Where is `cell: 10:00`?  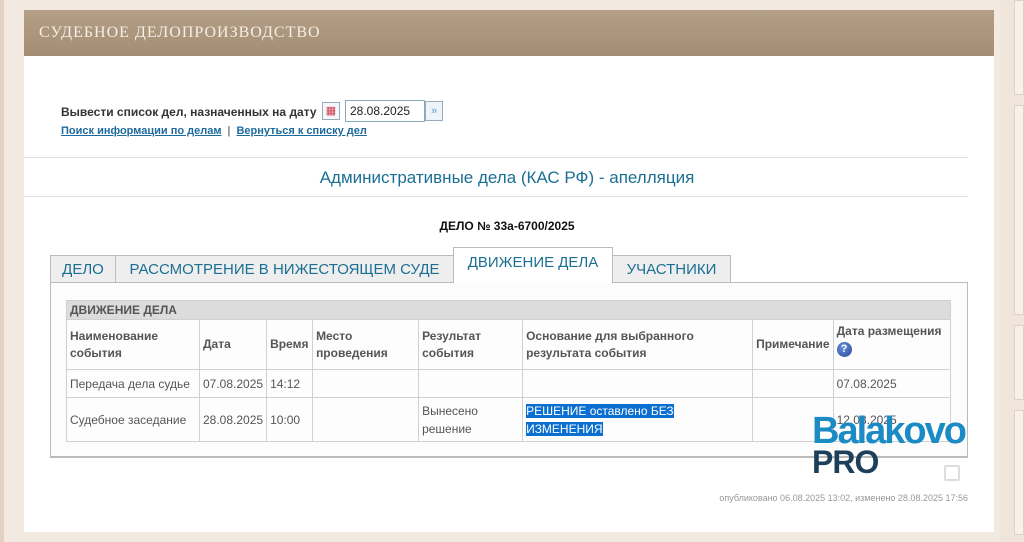
cell: 10:00 is located at coordinates (290, 419).